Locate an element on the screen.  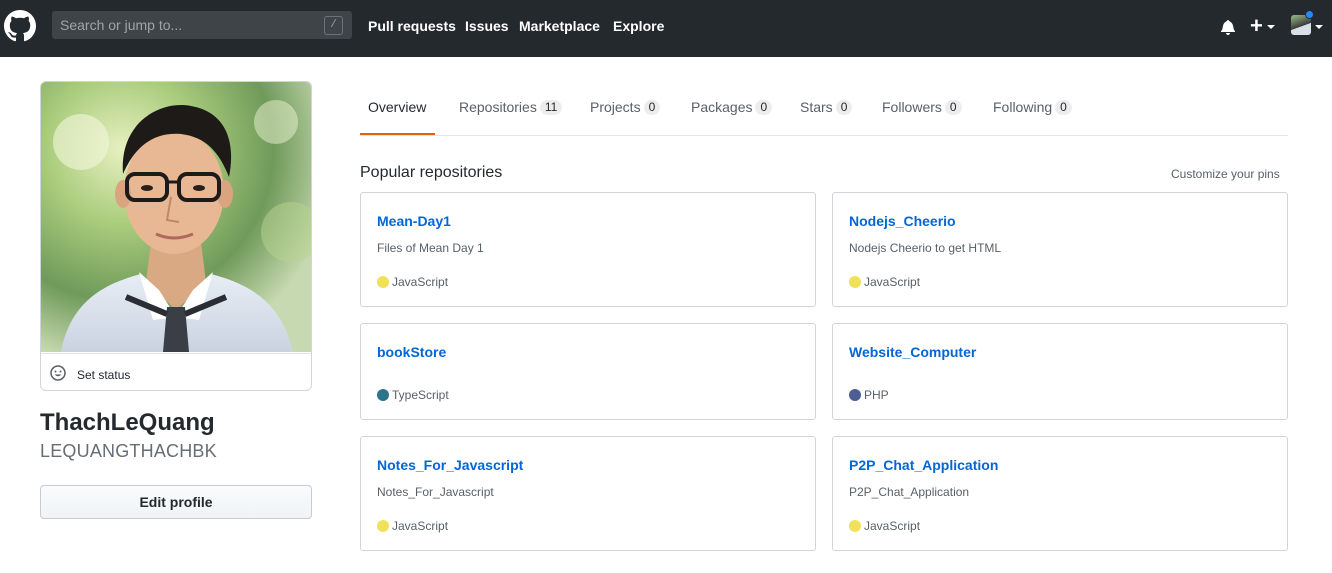
tab-projects: Projects 0 is located at coordinates (625, 107).